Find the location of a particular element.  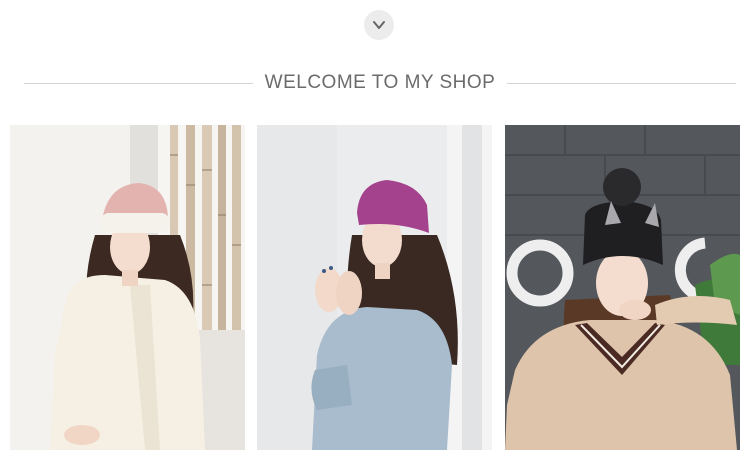

chevron-down-icon is located at coordinates (379, 25).